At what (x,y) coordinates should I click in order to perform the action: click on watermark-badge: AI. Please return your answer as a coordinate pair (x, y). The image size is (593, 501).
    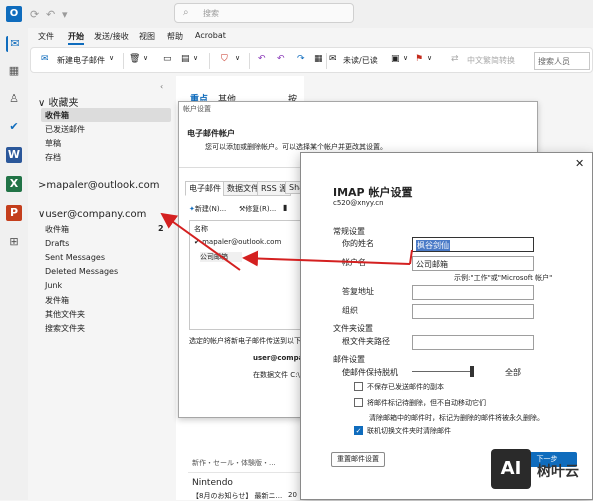
    Looking at the image, I should click on (511, 469).